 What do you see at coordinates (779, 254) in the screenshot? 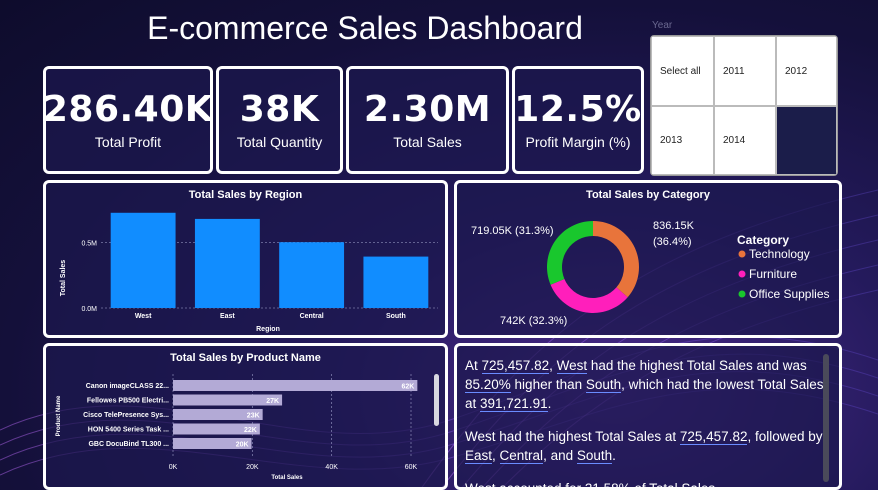
I see `legend-item: Technology` at bounding box center [779, 254].